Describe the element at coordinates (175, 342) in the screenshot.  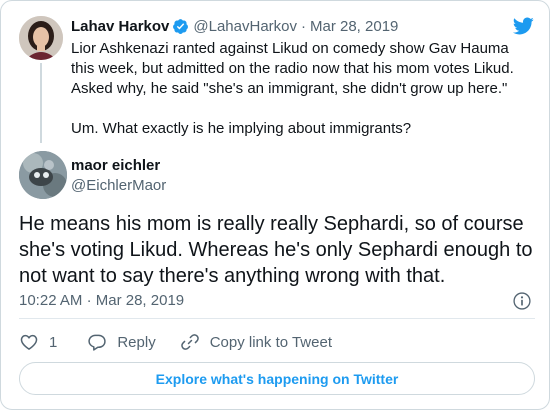
I see `tweet-actions-bar: 1 Reply Copy link to Tweet` at that location.